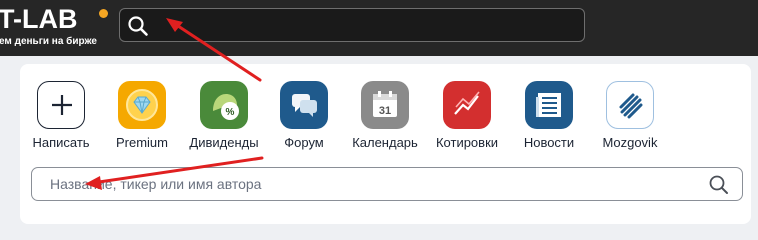  What do you see at coordinates (61, 142) in the screenshot?
I see `app-label: Написать` at bounding box center [61, 142].